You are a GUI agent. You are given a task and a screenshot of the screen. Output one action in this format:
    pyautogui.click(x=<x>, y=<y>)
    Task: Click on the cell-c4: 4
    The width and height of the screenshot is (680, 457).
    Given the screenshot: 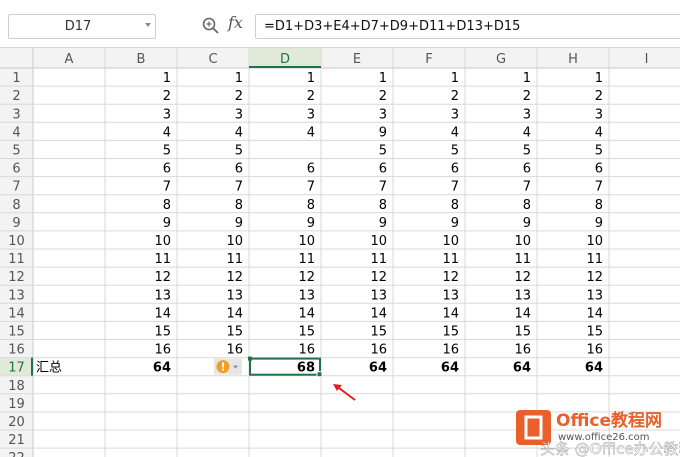 What is the action you would take?
    pyautogui.click(x=239, y=132)
    